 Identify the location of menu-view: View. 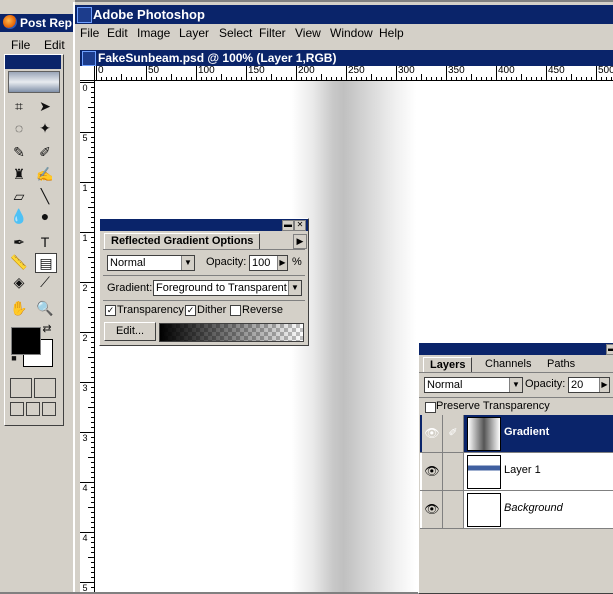
(308, 33).